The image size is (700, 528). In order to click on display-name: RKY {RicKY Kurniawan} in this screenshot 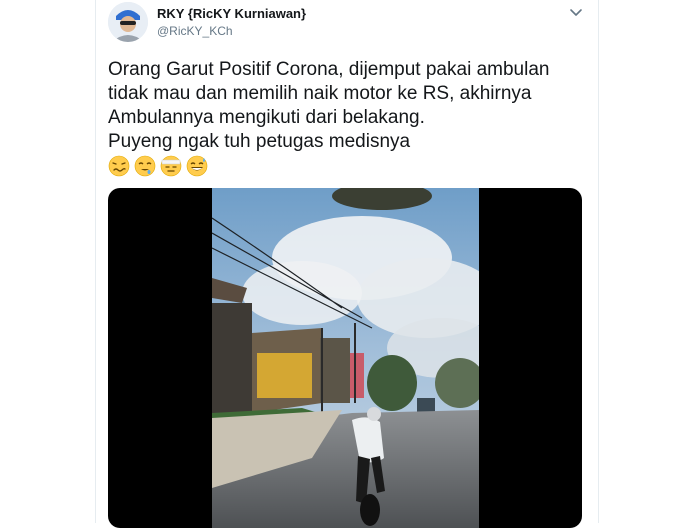, I will do `click(231, 13)`.